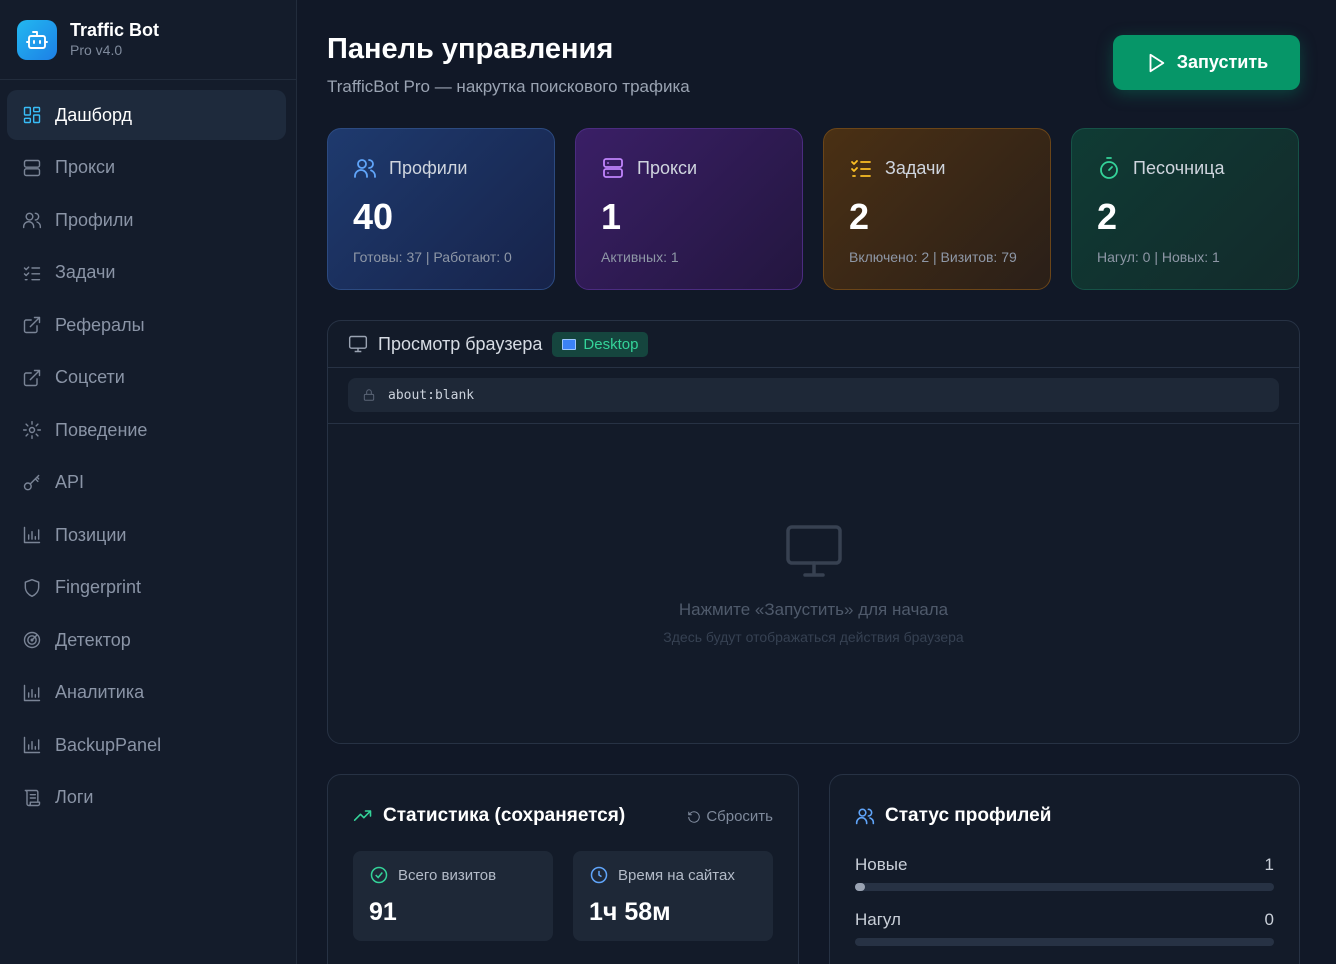 This screenshot has height=964, width=1336. I want to click on sidebar-item-positions: Позиции, so click(146, 535).